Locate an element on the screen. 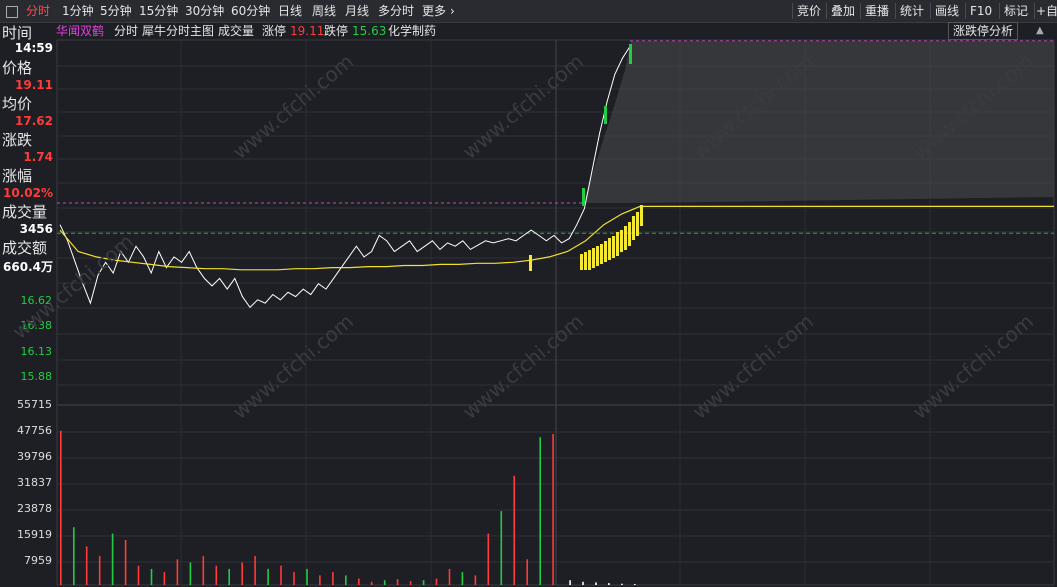  change-value: 1.74 is located at coordinates (38, 157).